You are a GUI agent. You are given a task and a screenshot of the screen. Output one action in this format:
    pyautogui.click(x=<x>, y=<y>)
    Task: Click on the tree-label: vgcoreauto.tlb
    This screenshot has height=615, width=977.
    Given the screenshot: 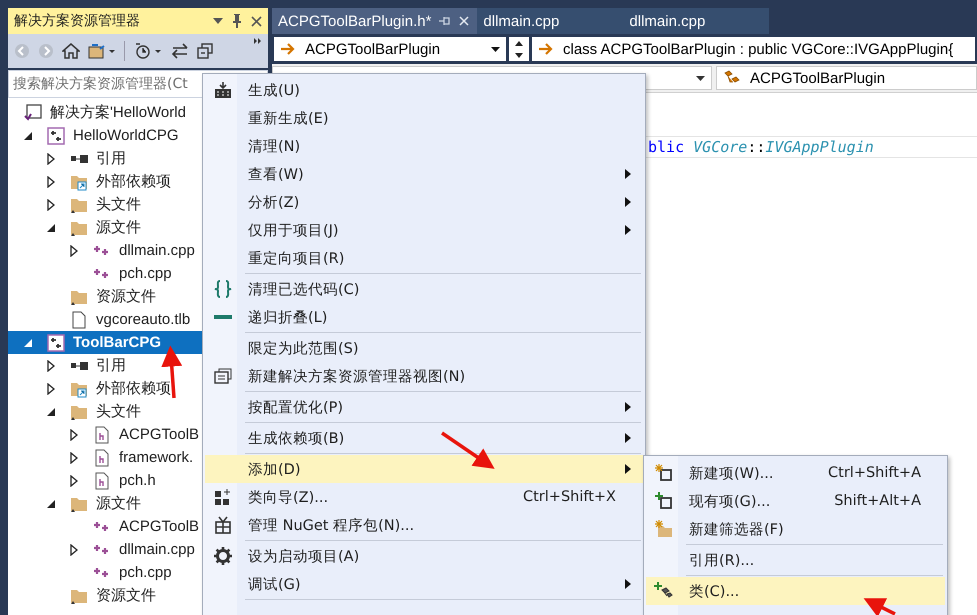 What is the action you would take?
    pyautogui.click(x=143, y=319)
    